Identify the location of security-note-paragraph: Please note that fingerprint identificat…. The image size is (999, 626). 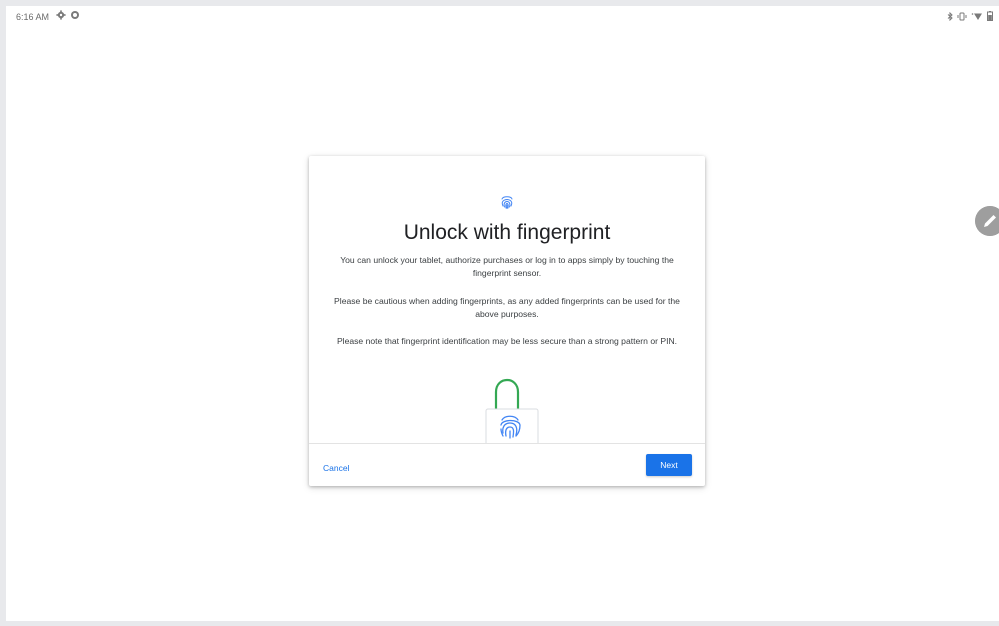
(507, 341).